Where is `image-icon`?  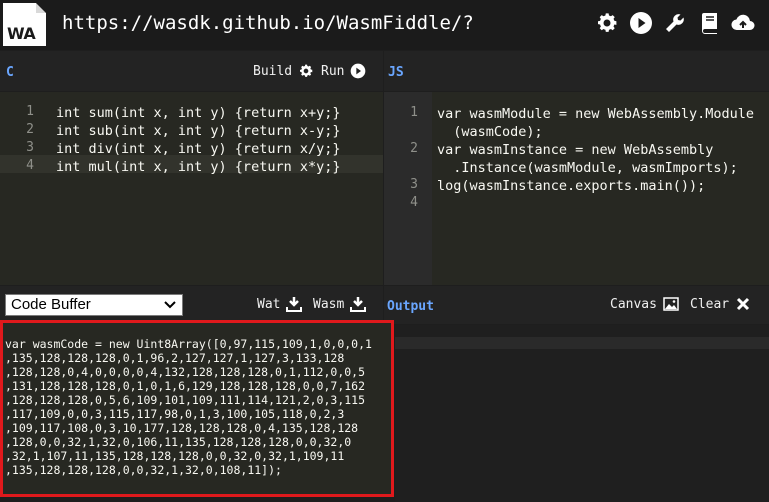 image-icon is located at coordinates (671, 304).